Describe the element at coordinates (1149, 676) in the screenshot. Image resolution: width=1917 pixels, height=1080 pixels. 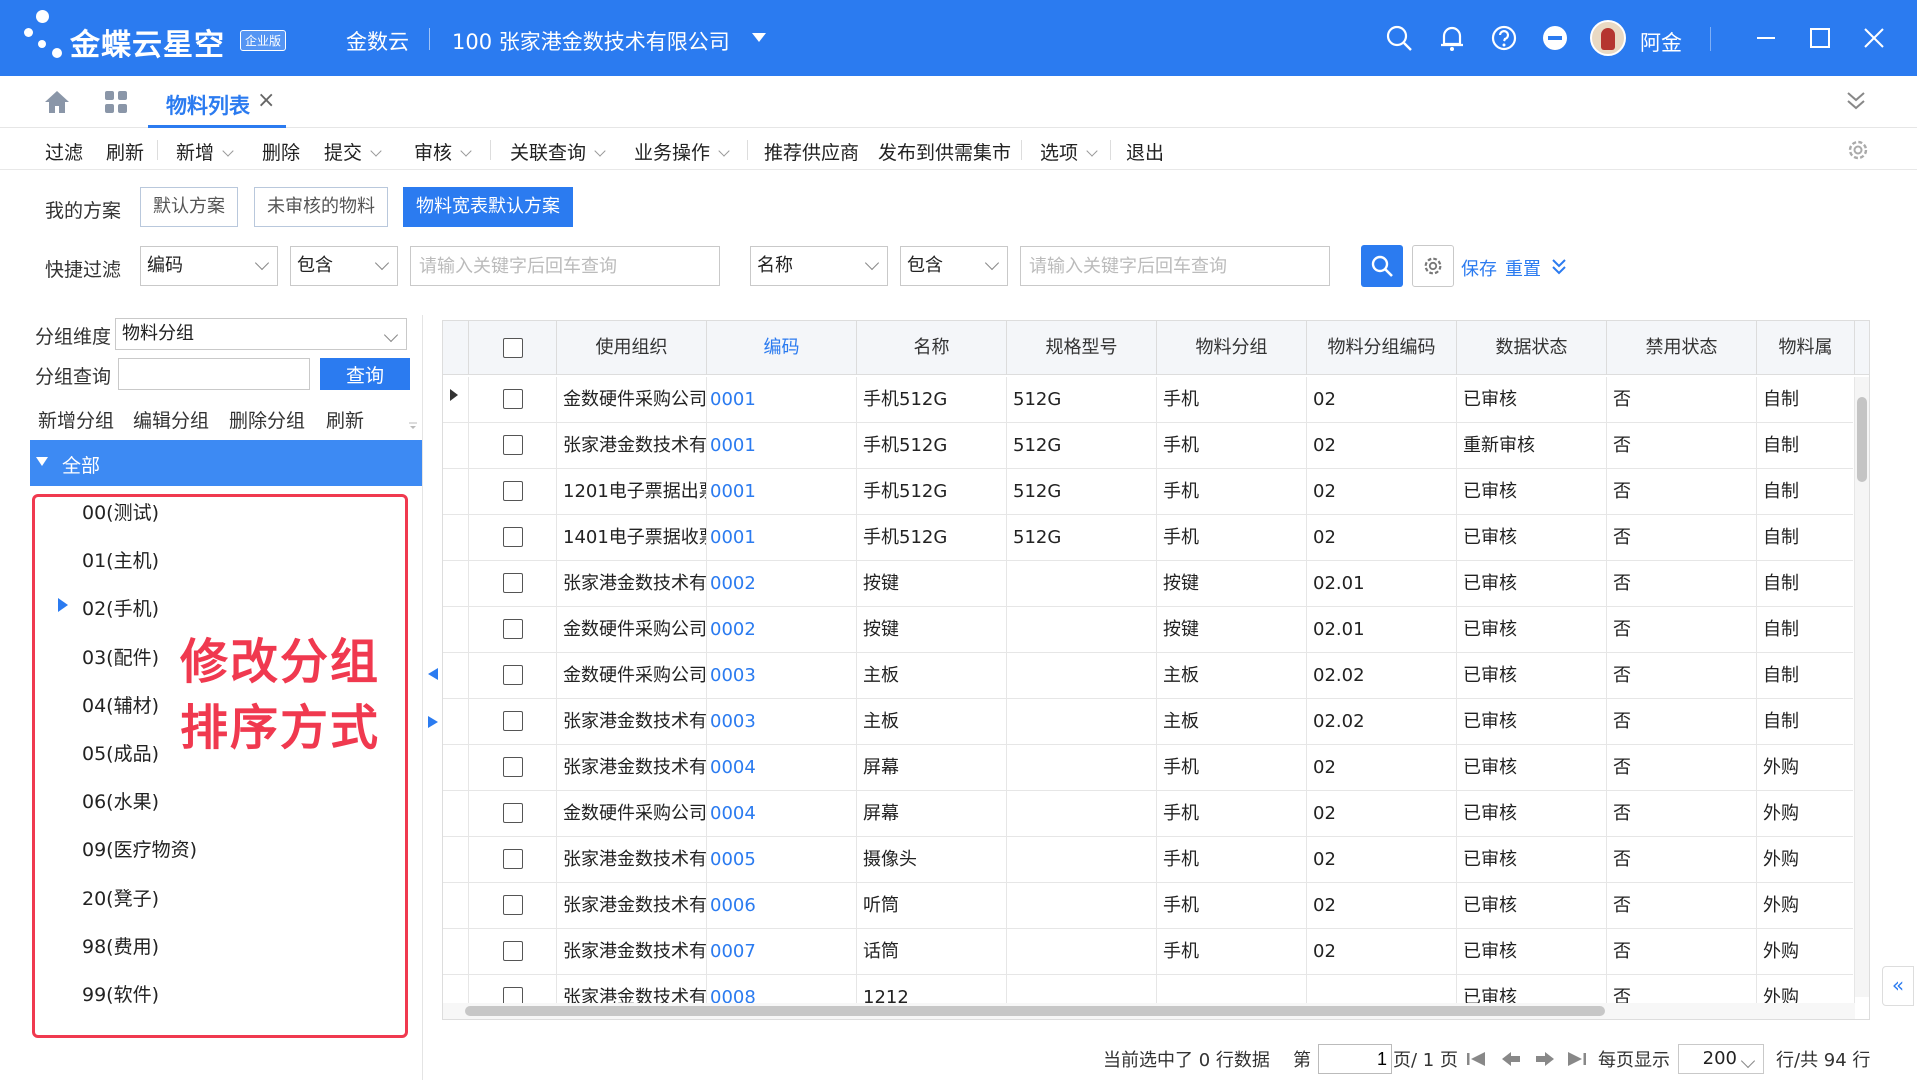
I see `table-row: 金数硬件采购公司 0003 主板 主板 02.02 已审核否自制` at that location.